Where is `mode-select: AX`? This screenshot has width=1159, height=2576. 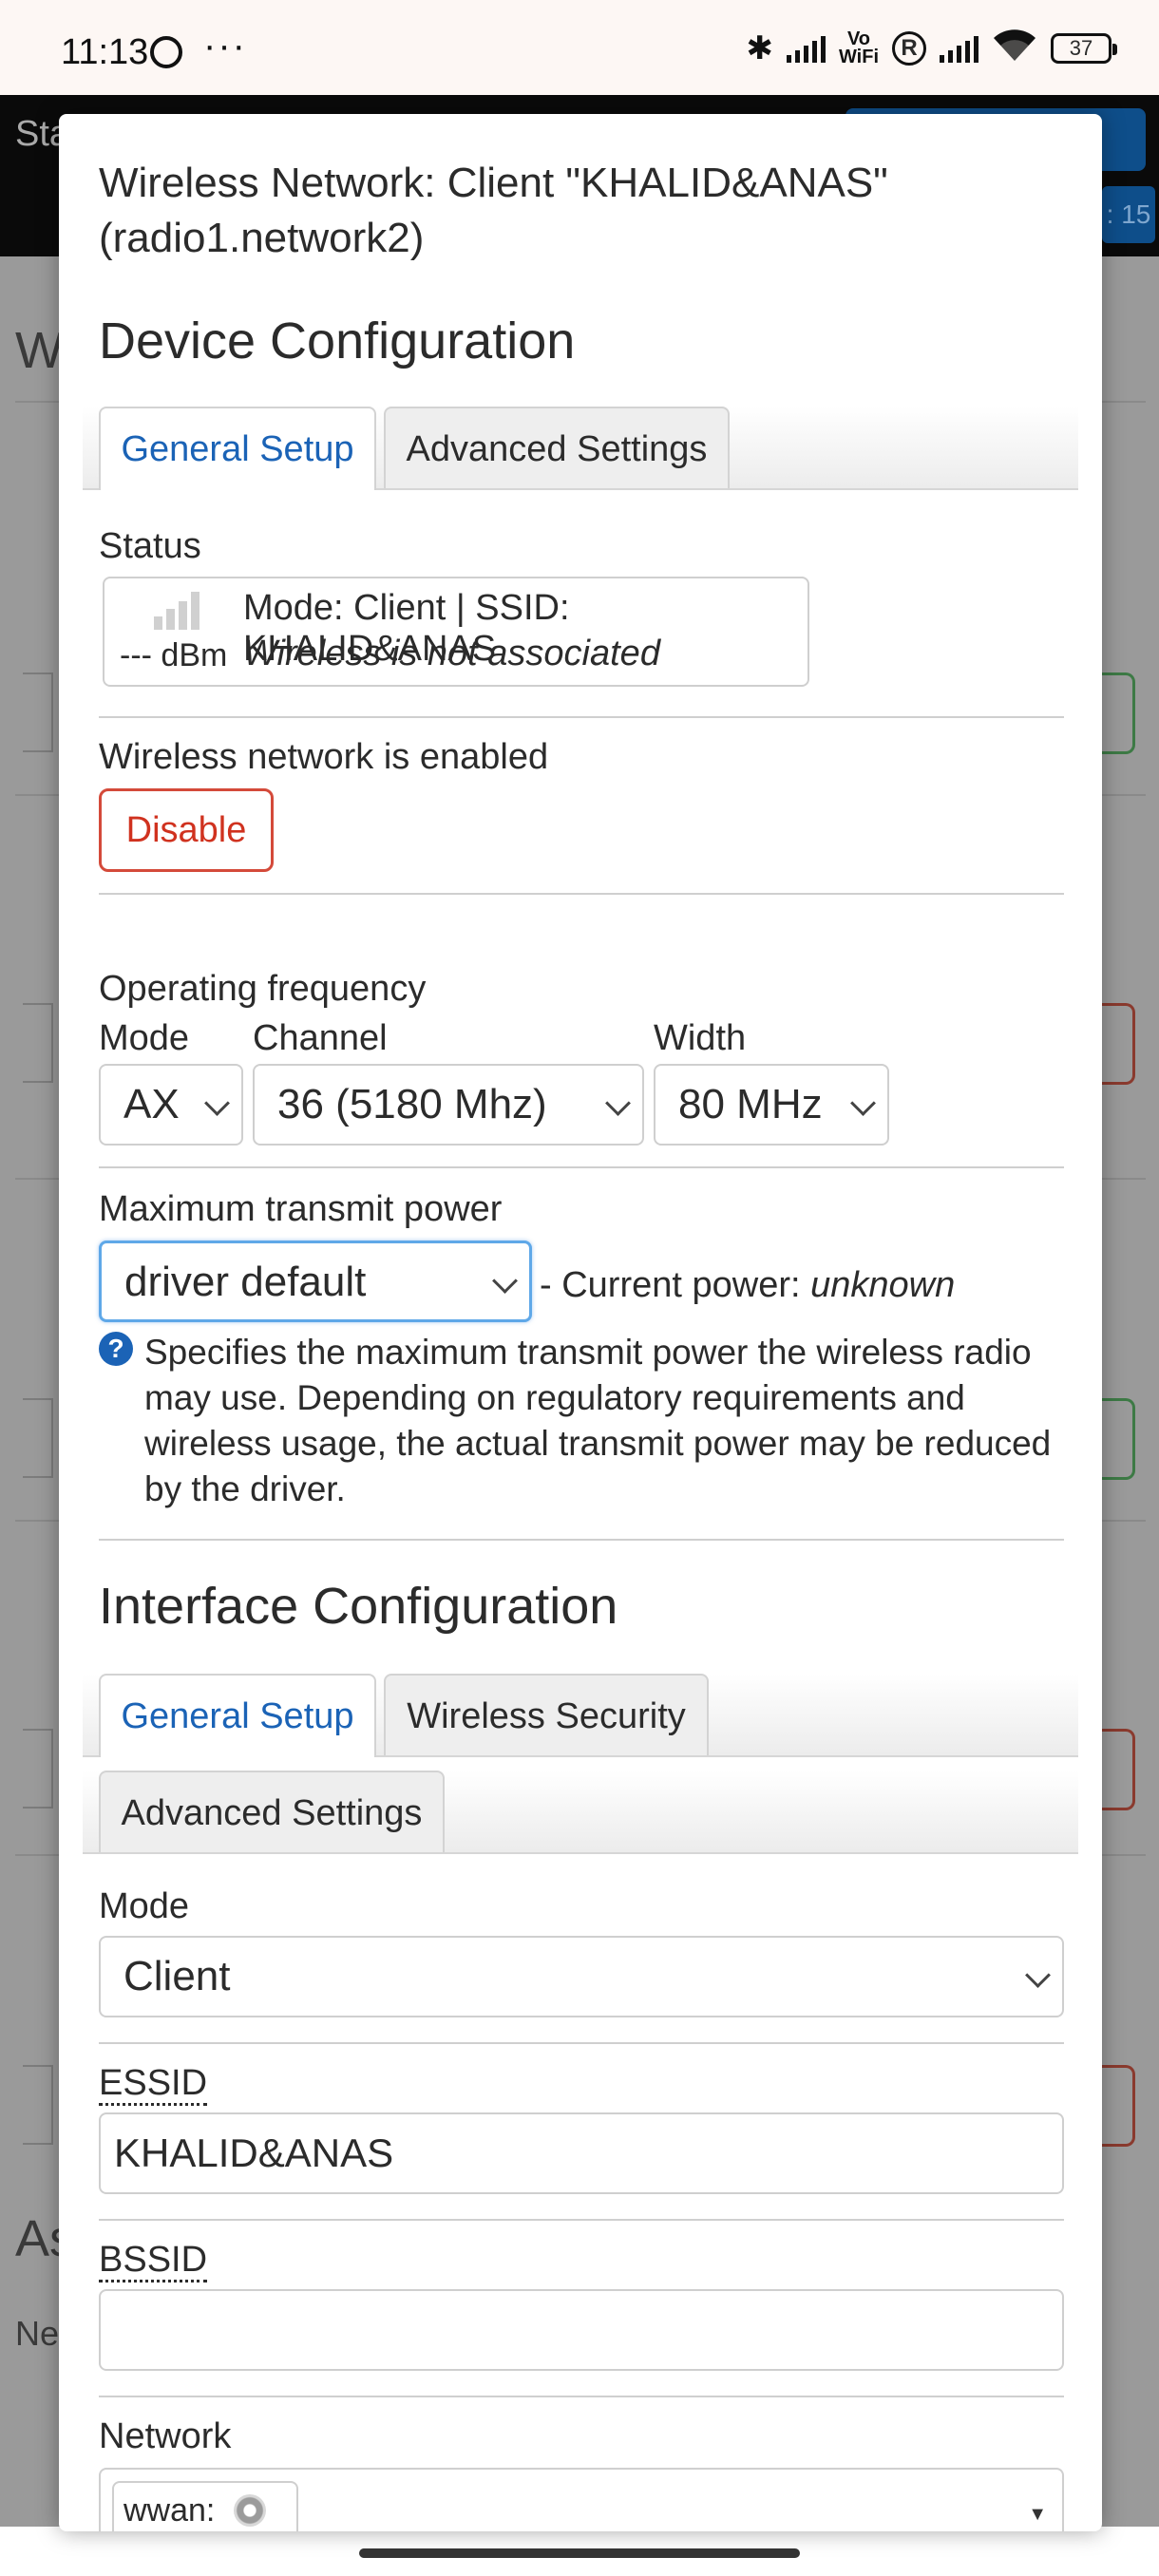
mode-select: AX is located at coordinates (171, 1105).